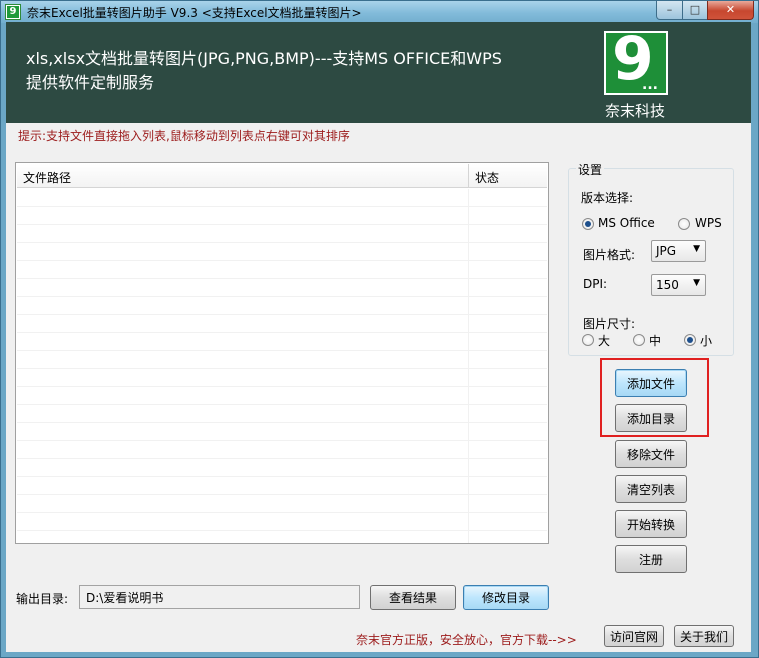  What do you see at coordinates (669, 10) in the screenshot?
I see `minimize-button: –` at bounding box center [669, 10].